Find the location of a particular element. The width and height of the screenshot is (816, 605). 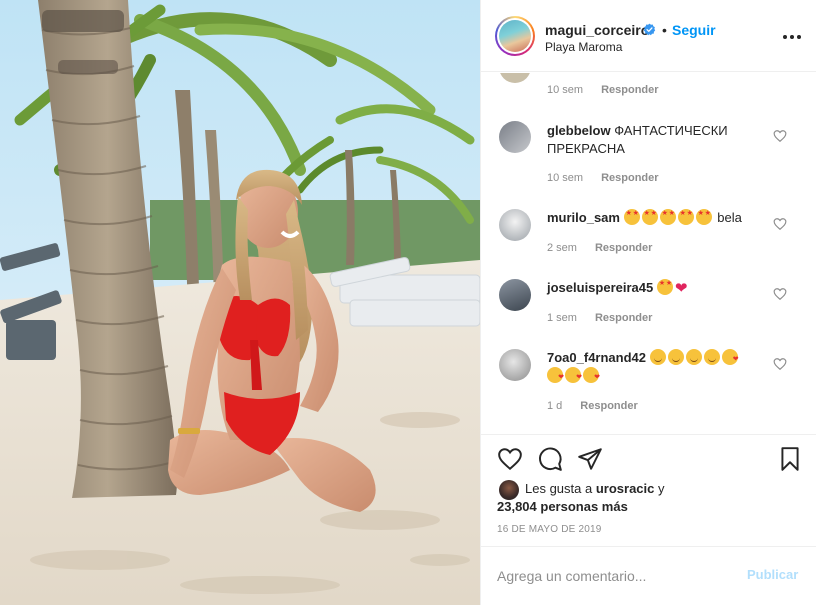

comment-username: murilo_sam is located at coordinates (583, 217).